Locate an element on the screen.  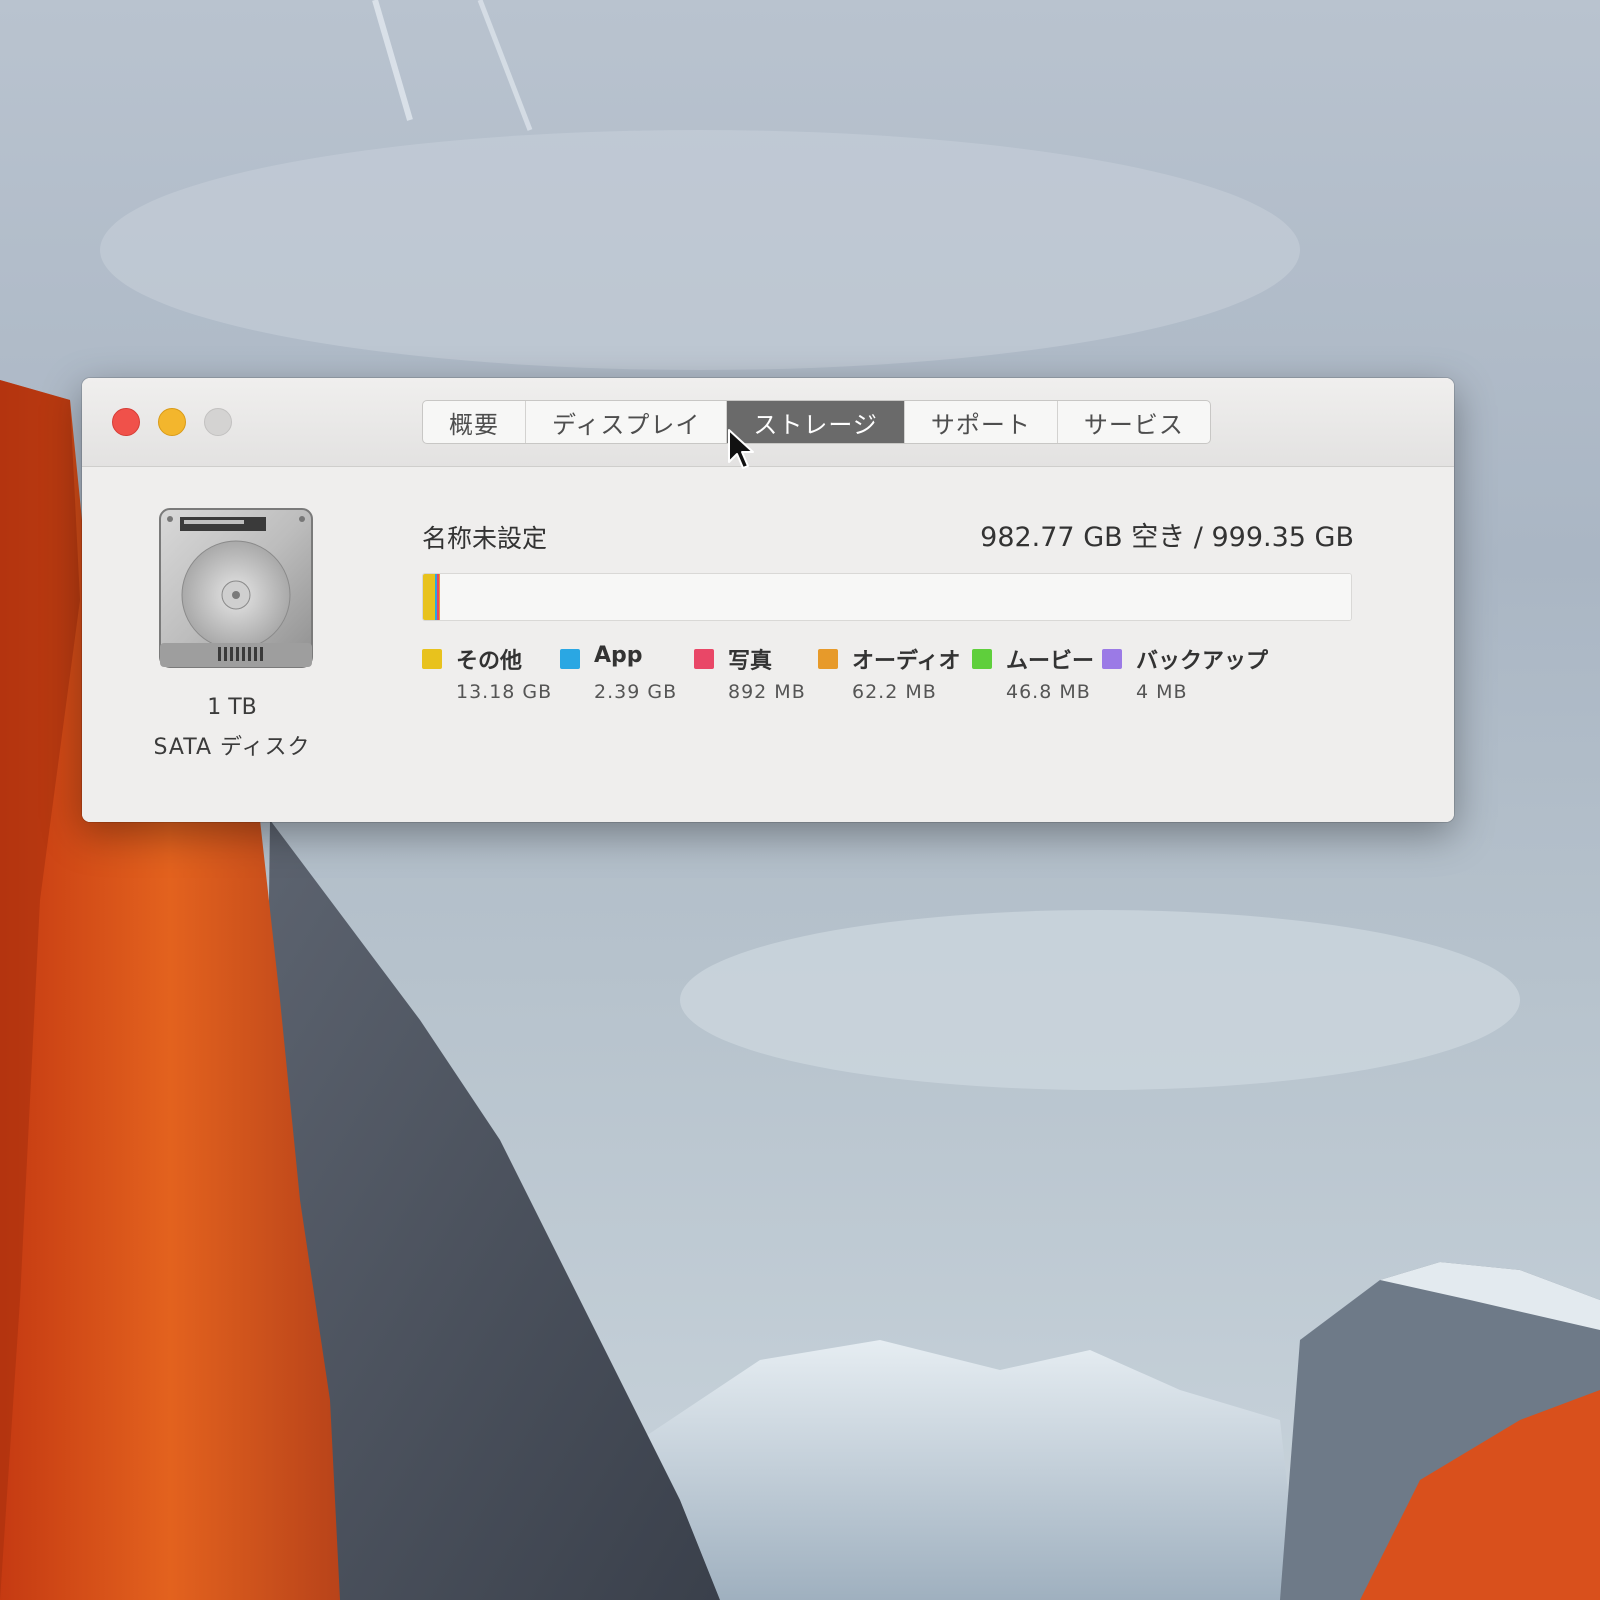
volume-capacity: 982.77 GB 空き / 999.35 GB is located at coordinates (1167, 537).